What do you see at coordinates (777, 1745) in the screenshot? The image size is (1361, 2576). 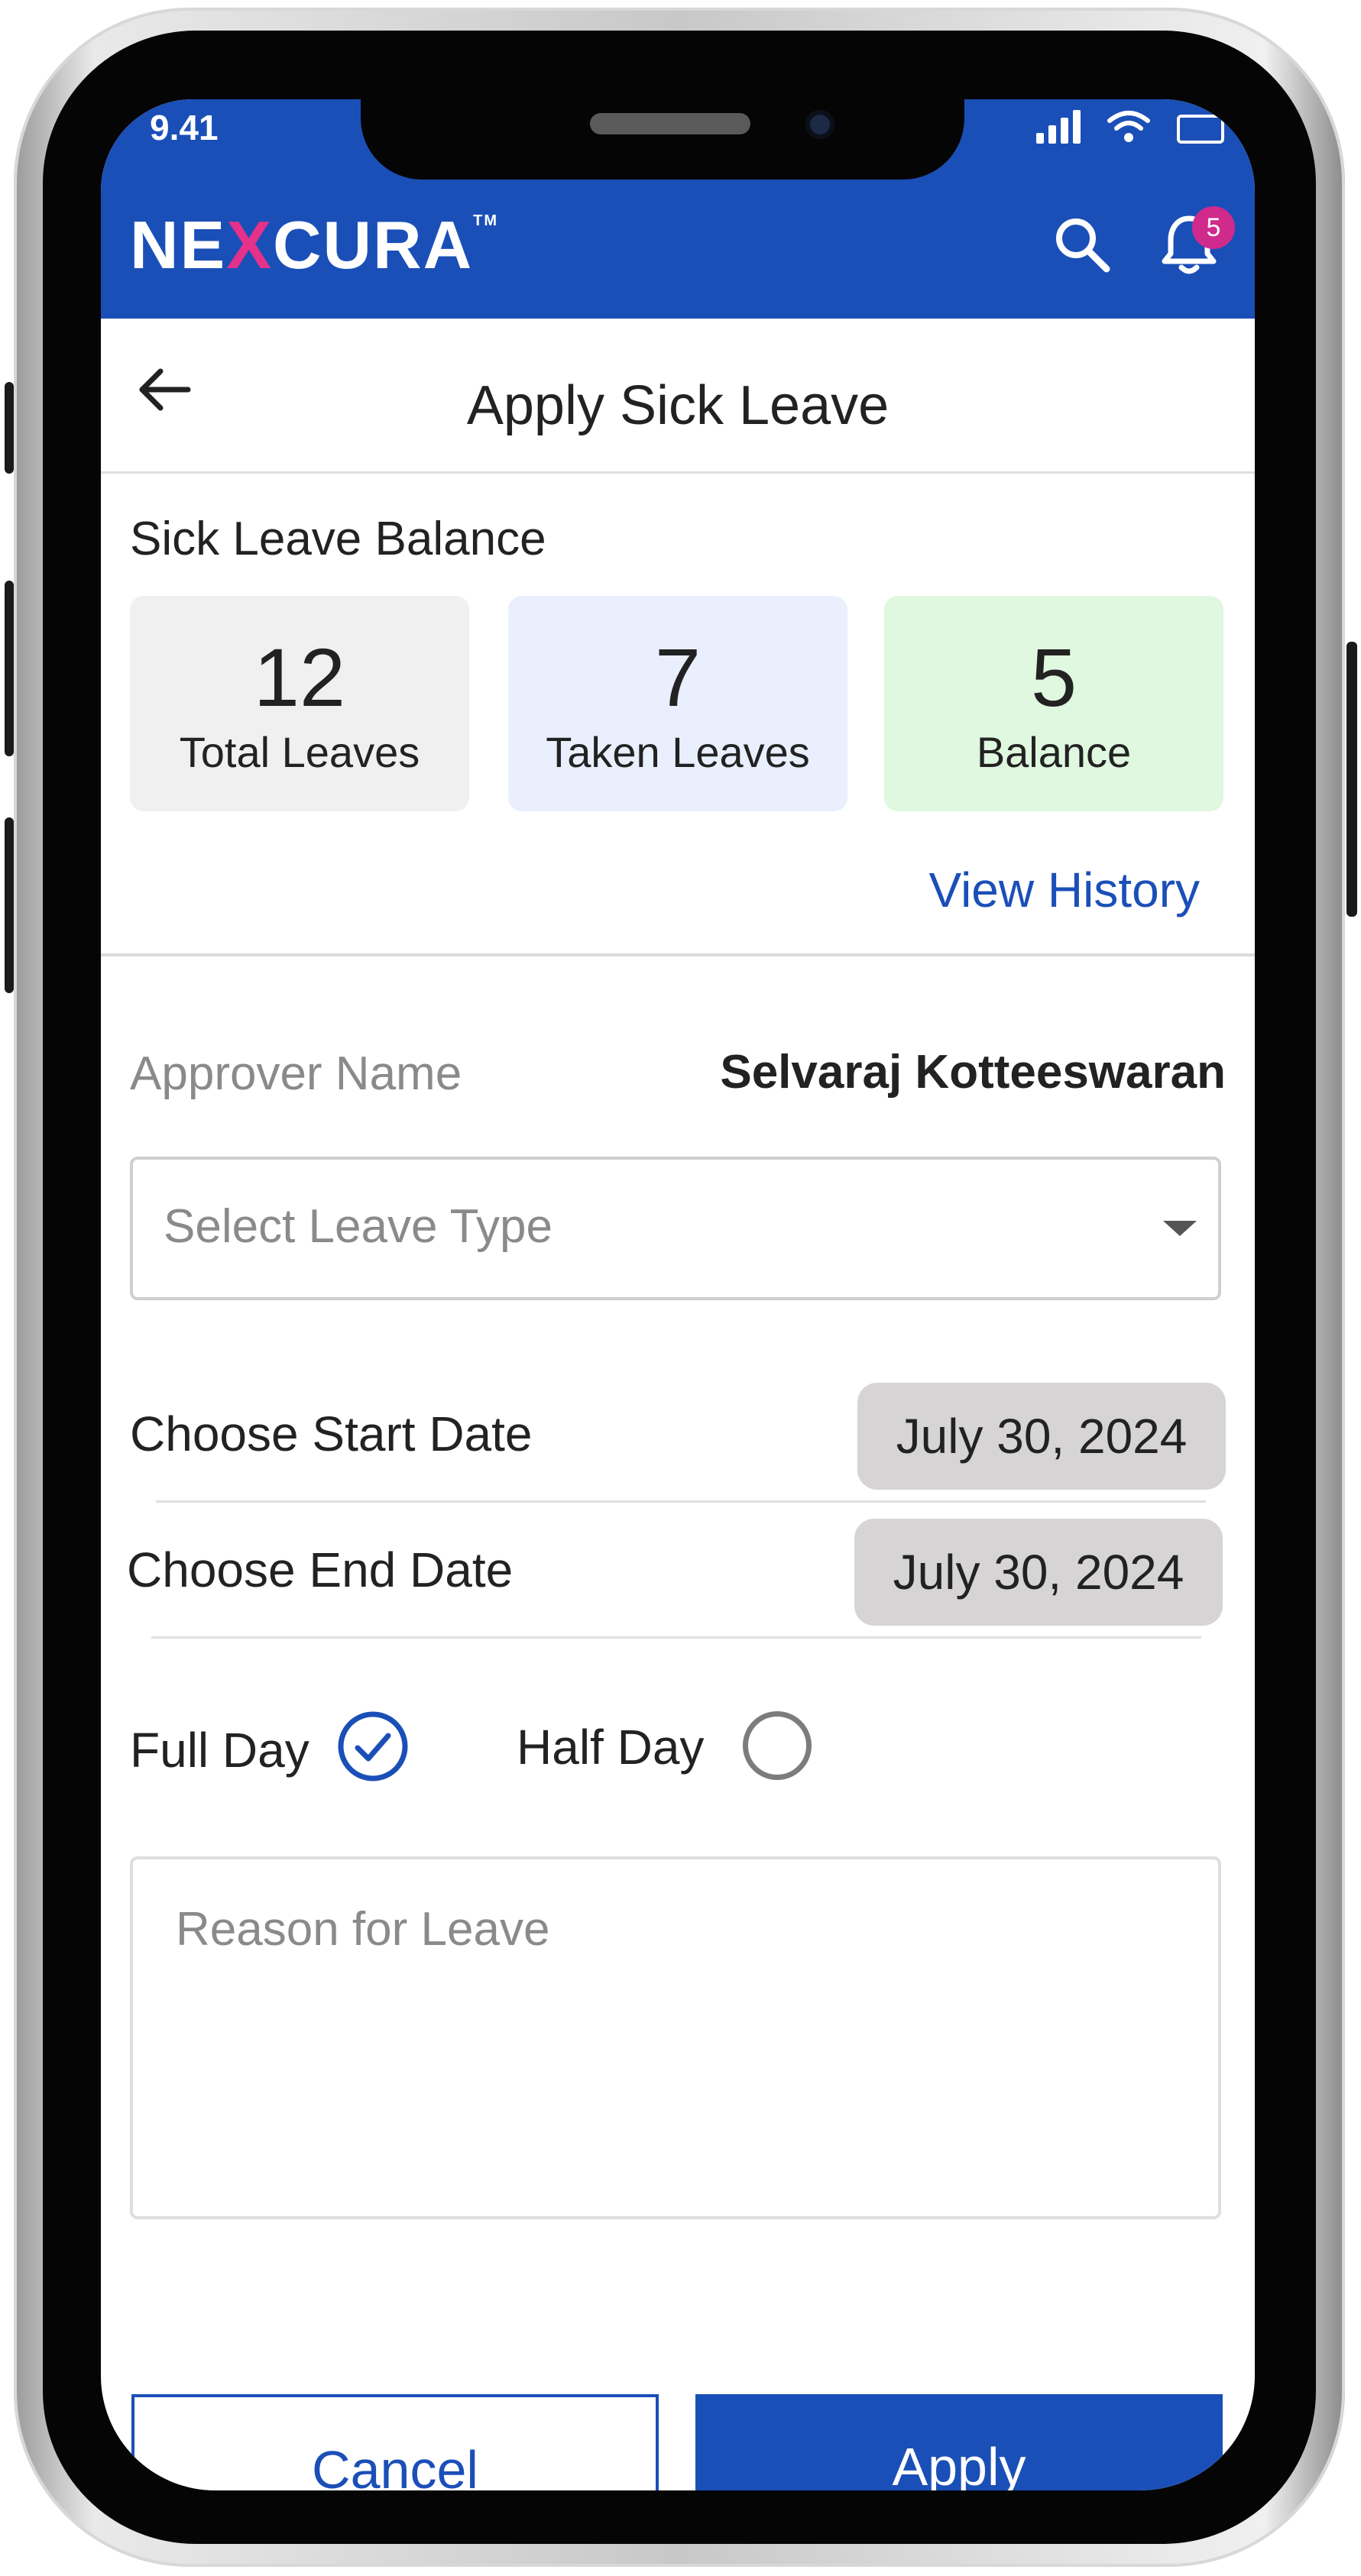 I see `half-day-radio` at bounding box center [777, 1745].